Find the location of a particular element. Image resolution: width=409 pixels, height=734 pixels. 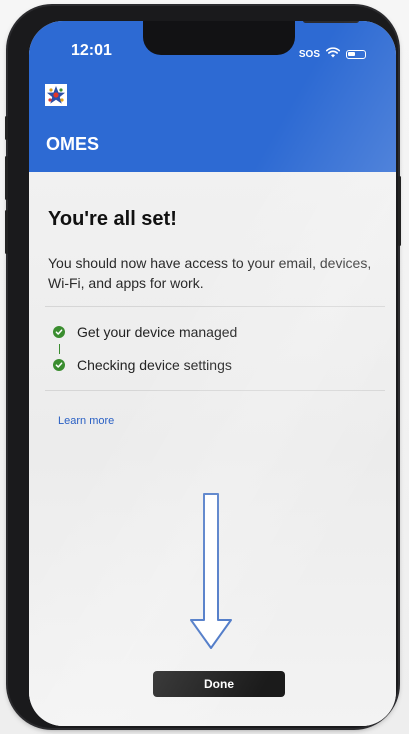

volume-up-button is located at coordinates (6, 178).